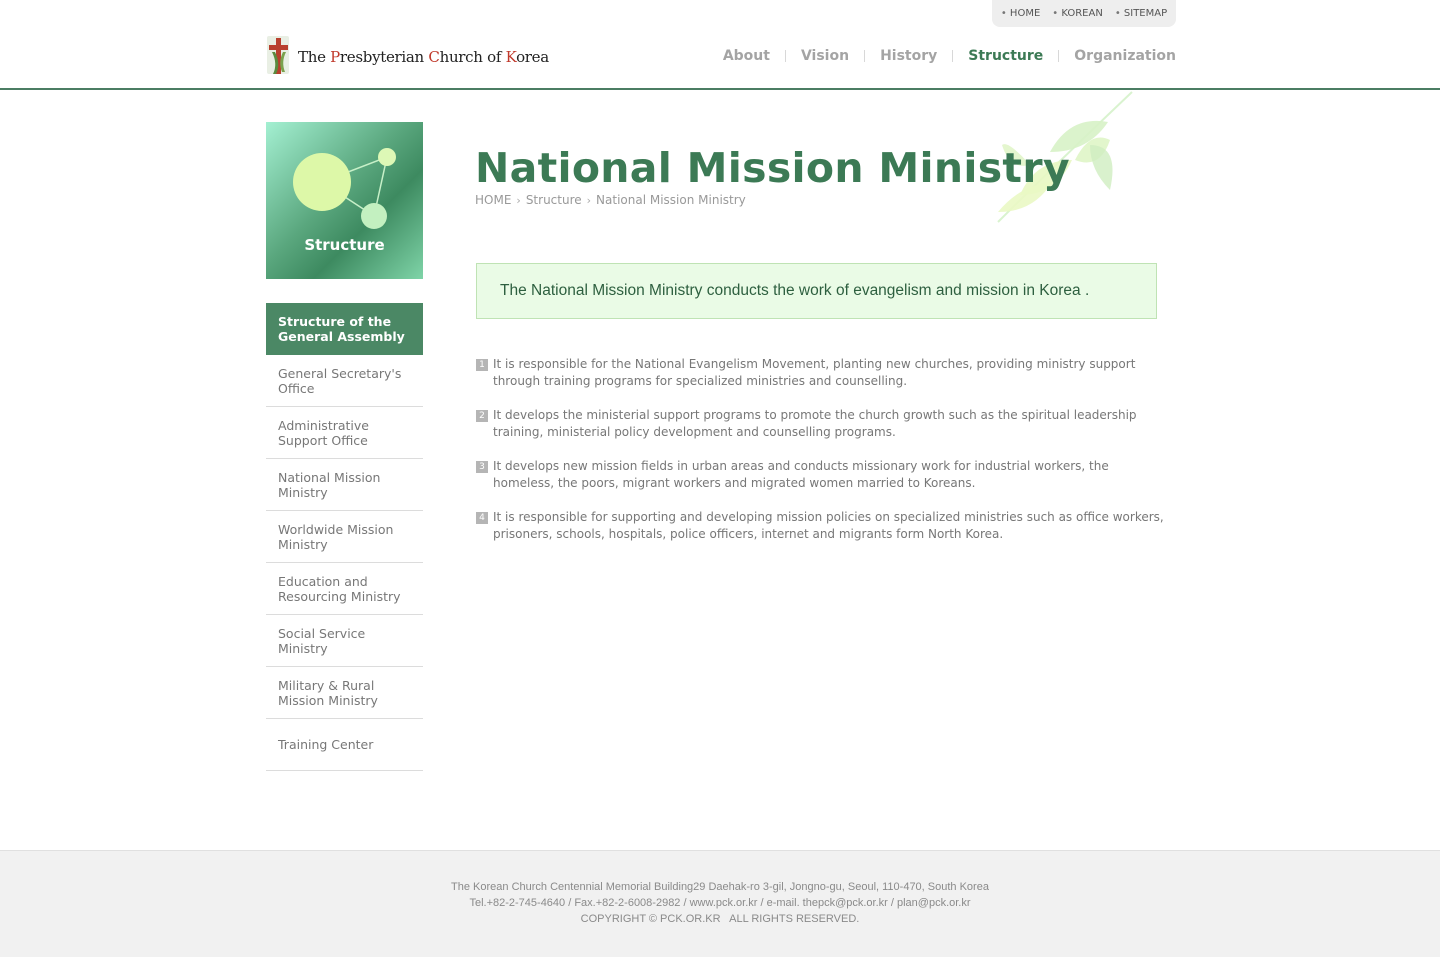  Describe the element at coordinates (1141, 13) in the screenshot. I see `util-sitemap-link: SITEMAP` at that location.